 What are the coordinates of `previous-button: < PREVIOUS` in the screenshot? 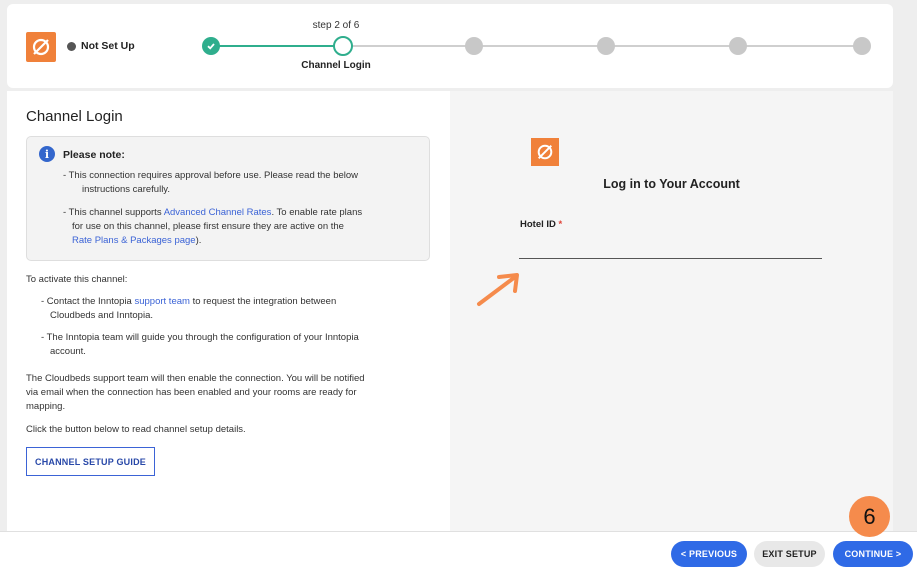 It's located at (709, 554).